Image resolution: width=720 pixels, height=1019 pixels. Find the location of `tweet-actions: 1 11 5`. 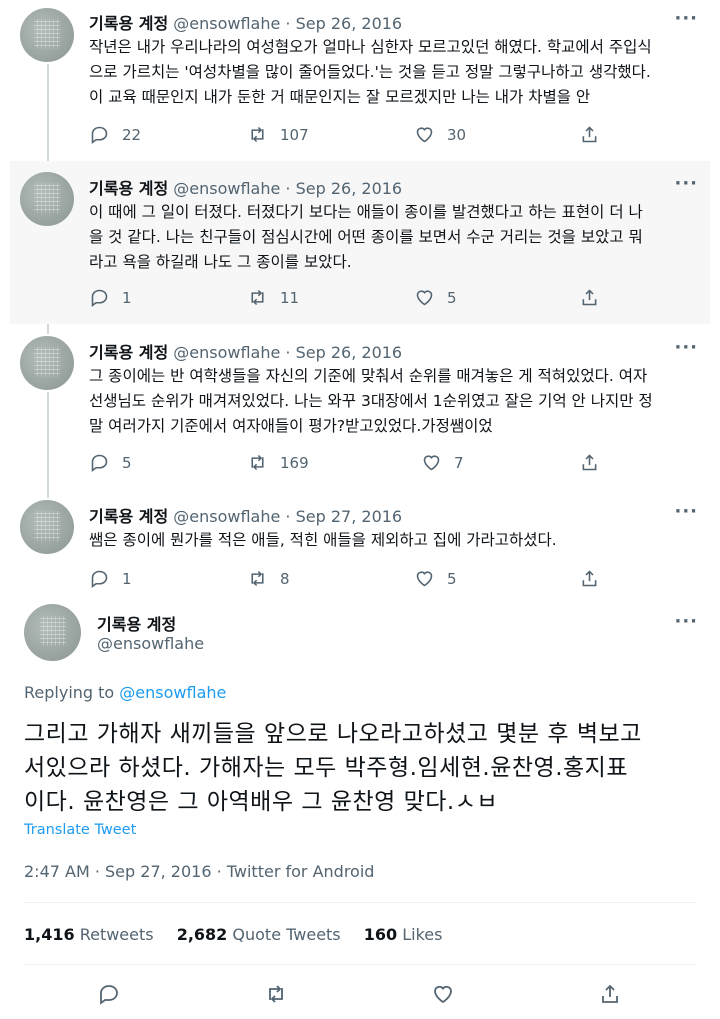

tweet-actions: 1 11 5 is located at coordinates (349, 299).